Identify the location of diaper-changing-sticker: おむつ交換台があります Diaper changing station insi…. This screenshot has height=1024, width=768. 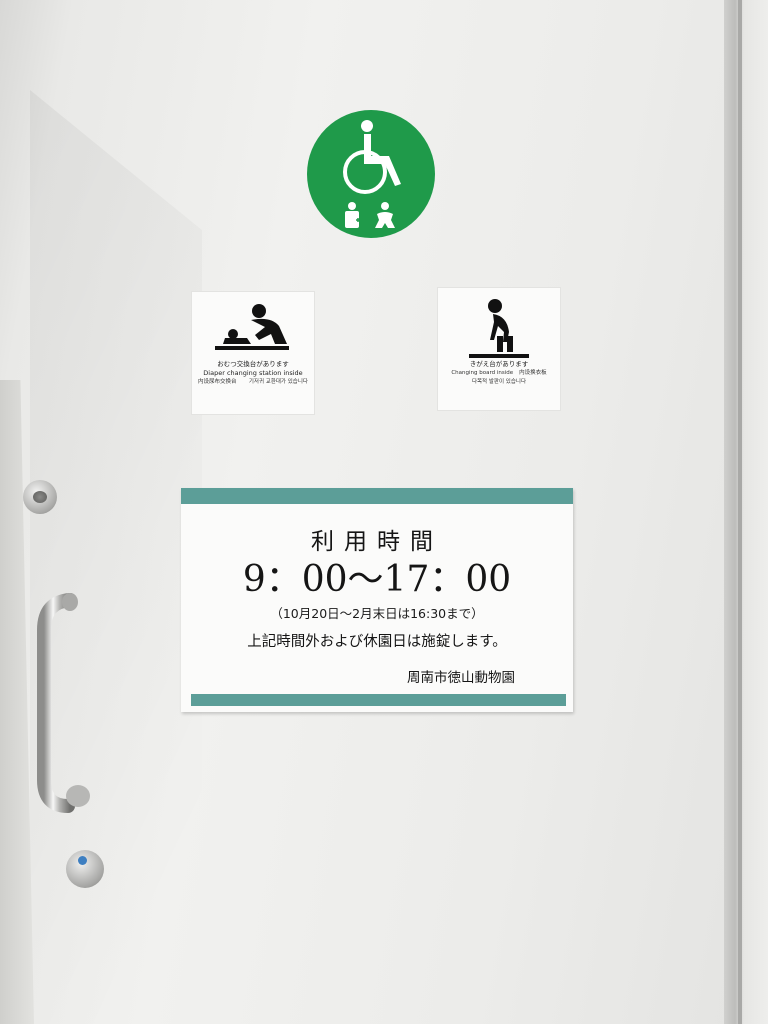
(253, 353).